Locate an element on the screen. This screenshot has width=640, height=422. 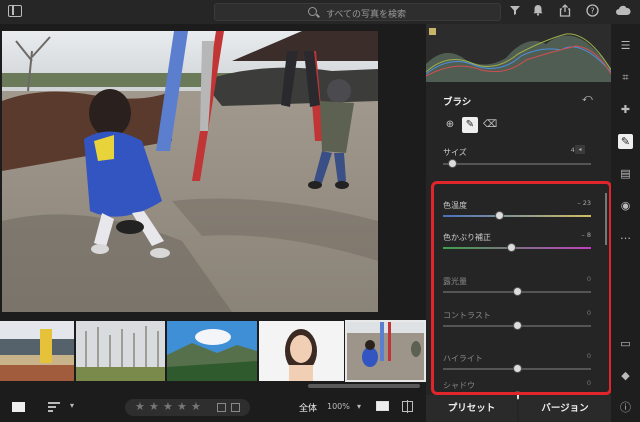
reject-flag-icon is located at coordinates (235, 407).